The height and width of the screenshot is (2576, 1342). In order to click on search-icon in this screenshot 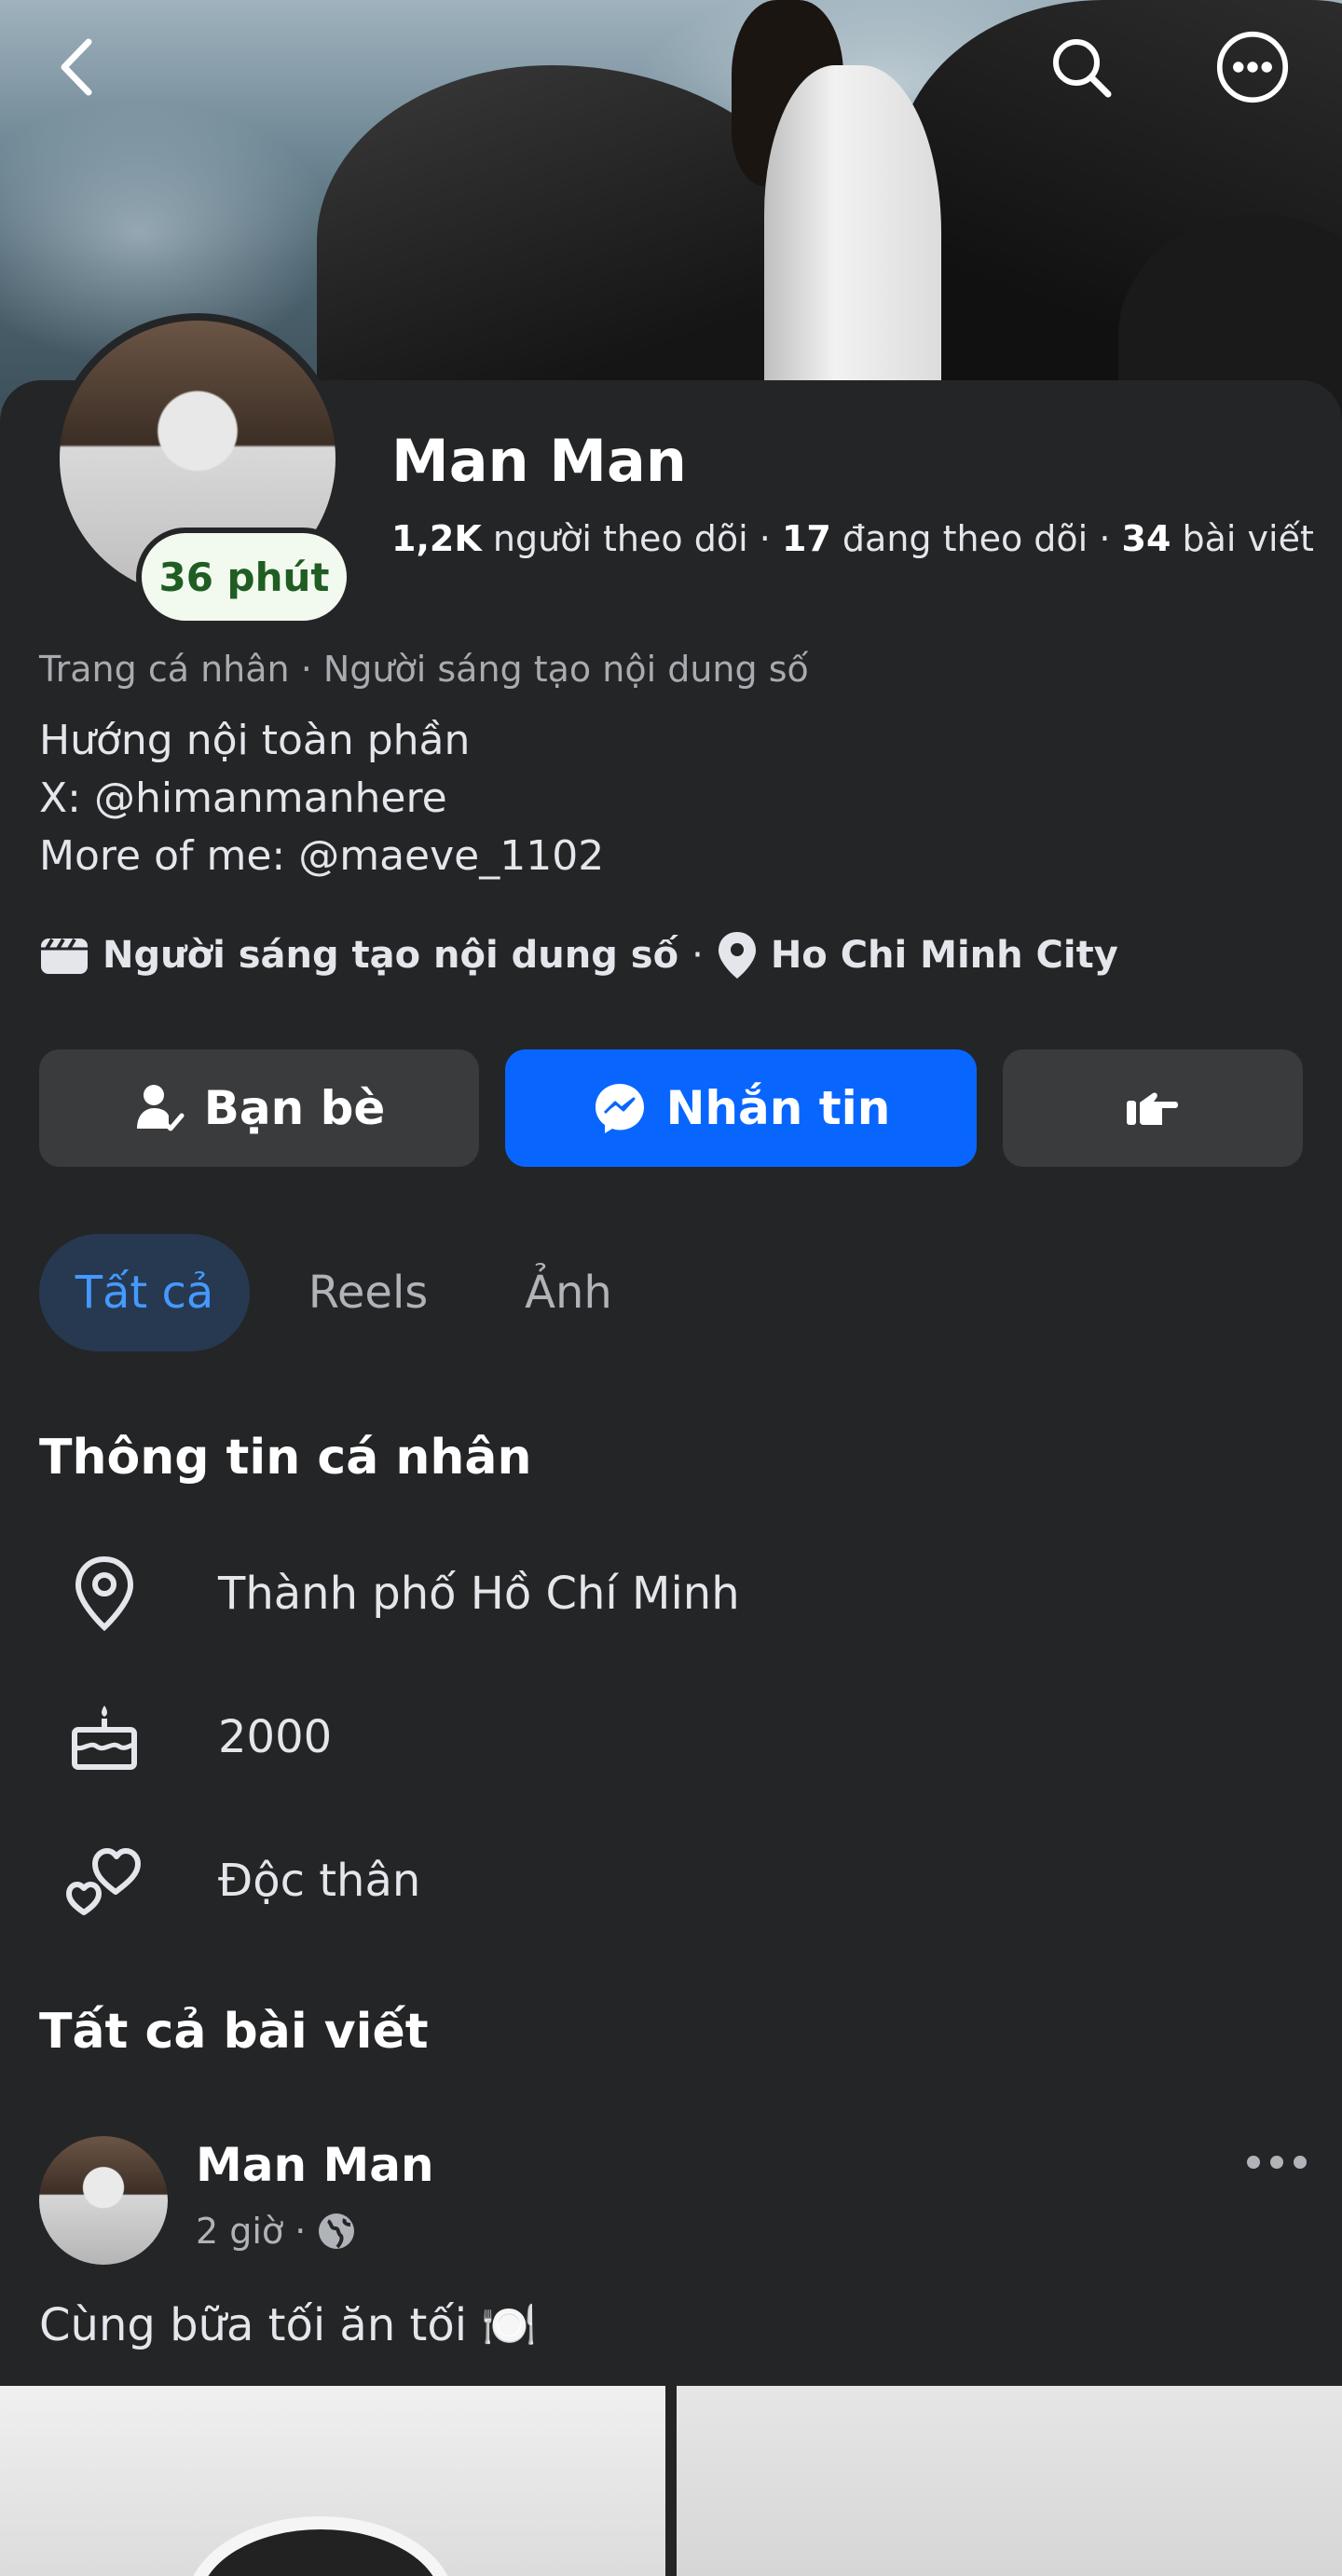, I will do `click(1082, 68)`.